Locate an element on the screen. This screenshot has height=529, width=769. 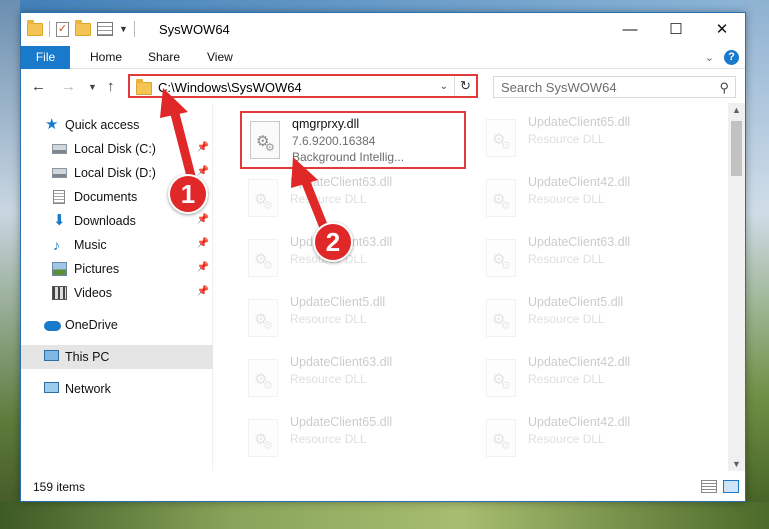
search-icon: ⚲ is located at coordinates (724, 88).